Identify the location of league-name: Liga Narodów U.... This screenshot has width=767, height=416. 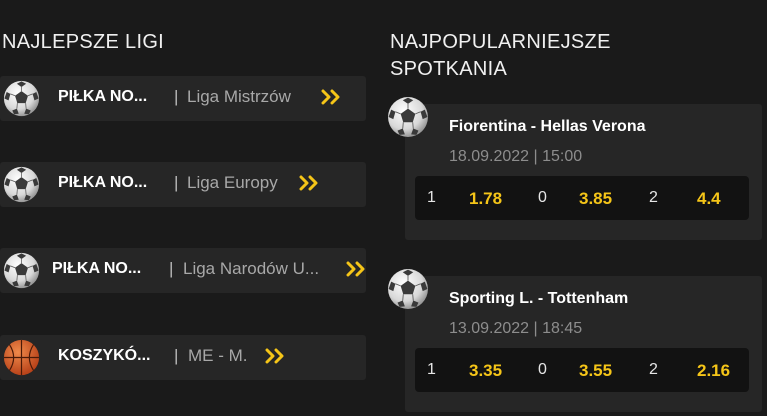
(251, 268).